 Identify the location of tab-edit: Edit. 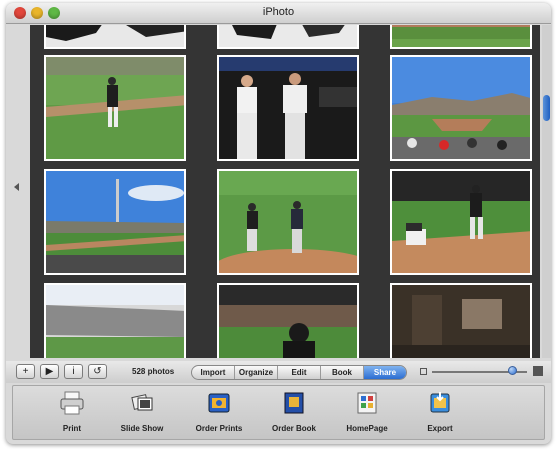
(299, 372).